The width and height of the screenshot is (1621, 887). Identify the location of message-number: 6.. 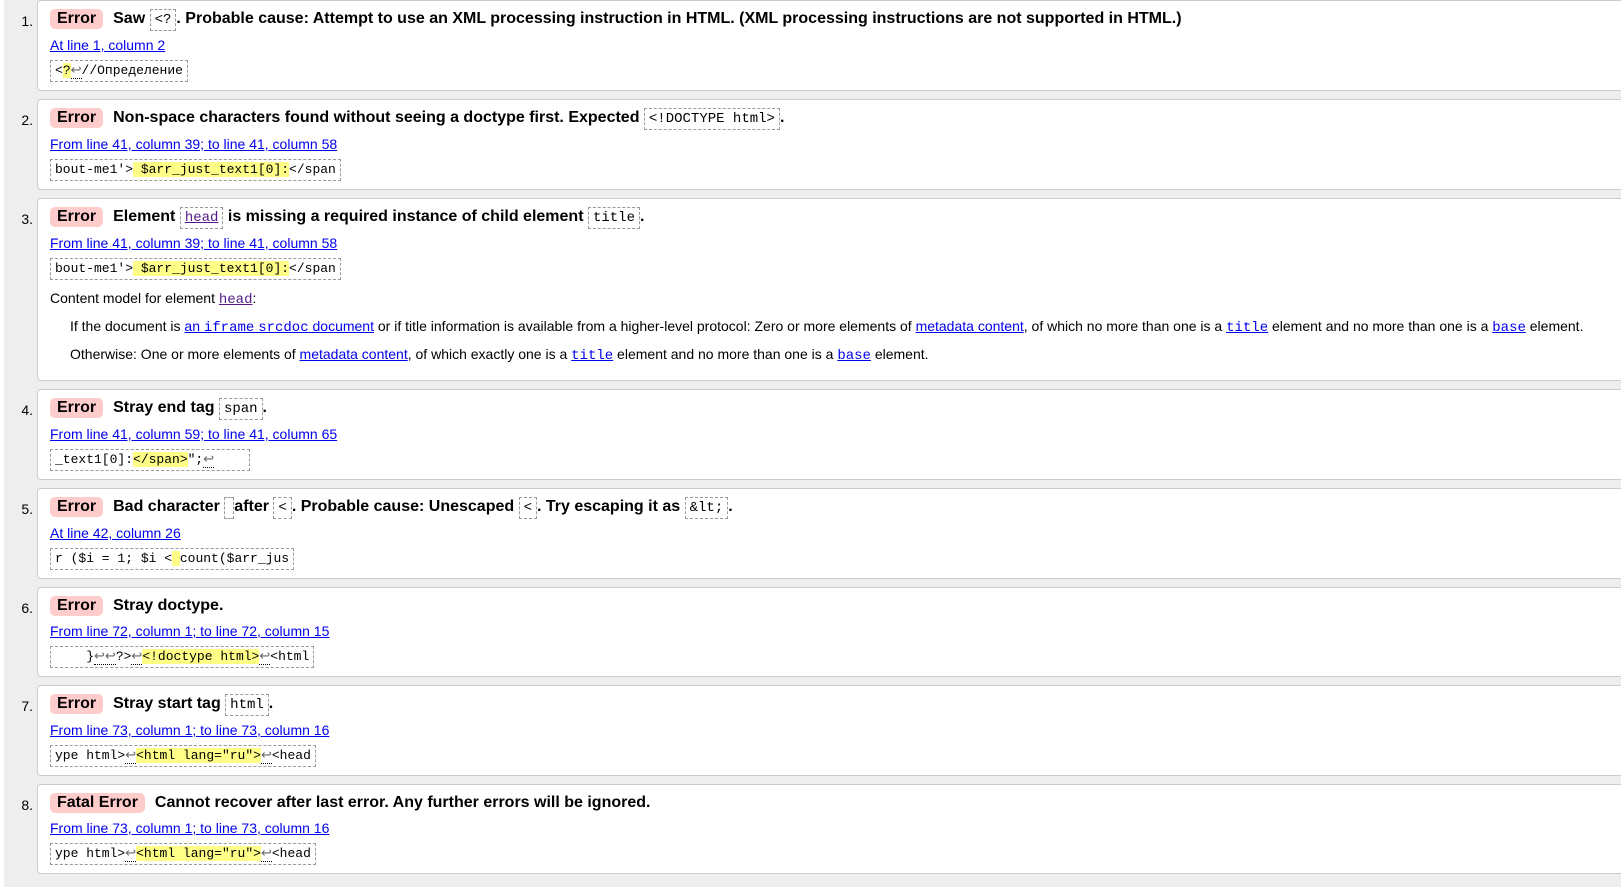
(20, 636).